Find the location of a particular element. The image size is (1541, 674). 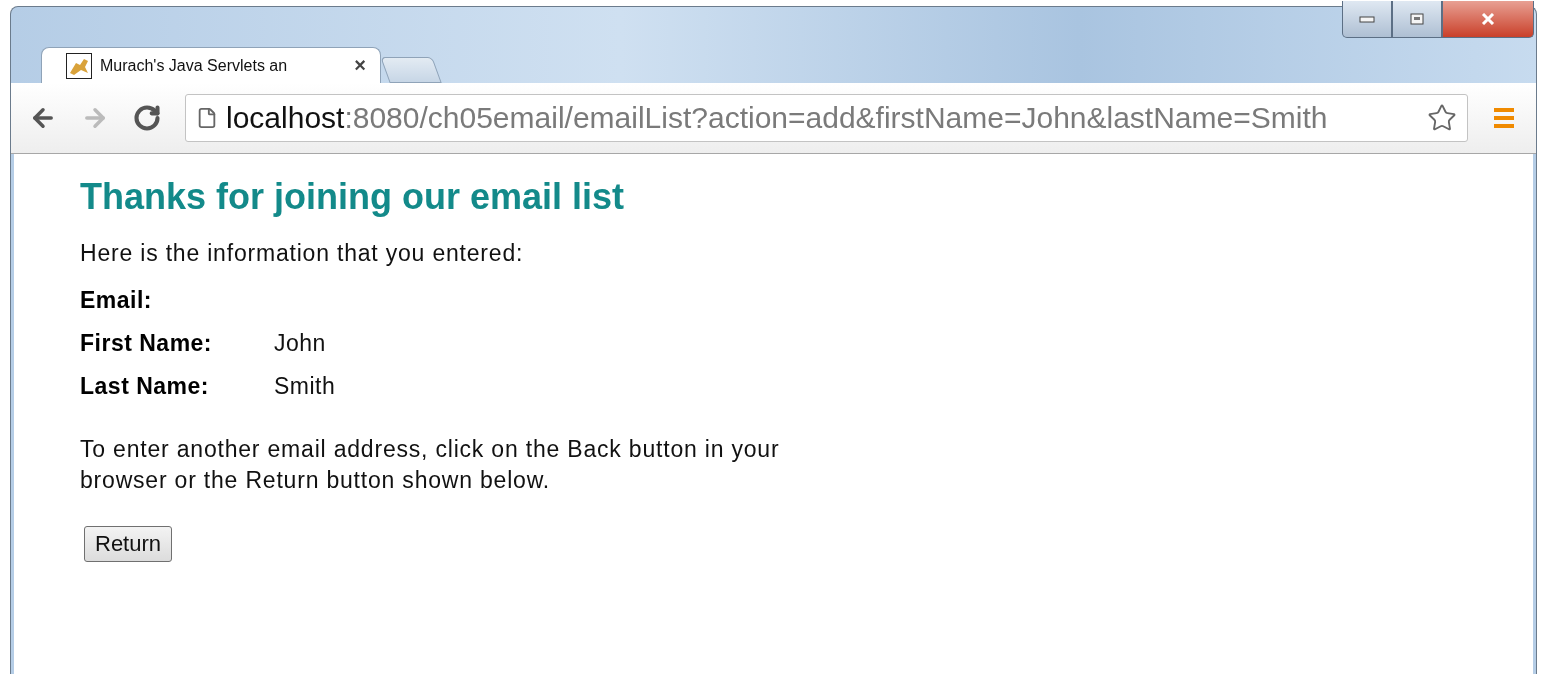

maximize-button is located at coordinates (1417, 19).